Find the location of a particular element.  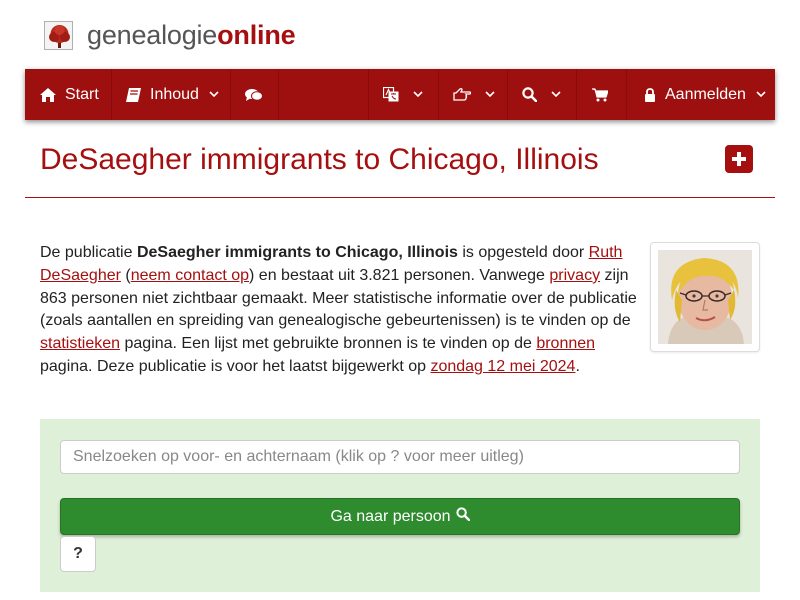

nav-inhoud-label: Inhoud is located at coordinates (174, 94).